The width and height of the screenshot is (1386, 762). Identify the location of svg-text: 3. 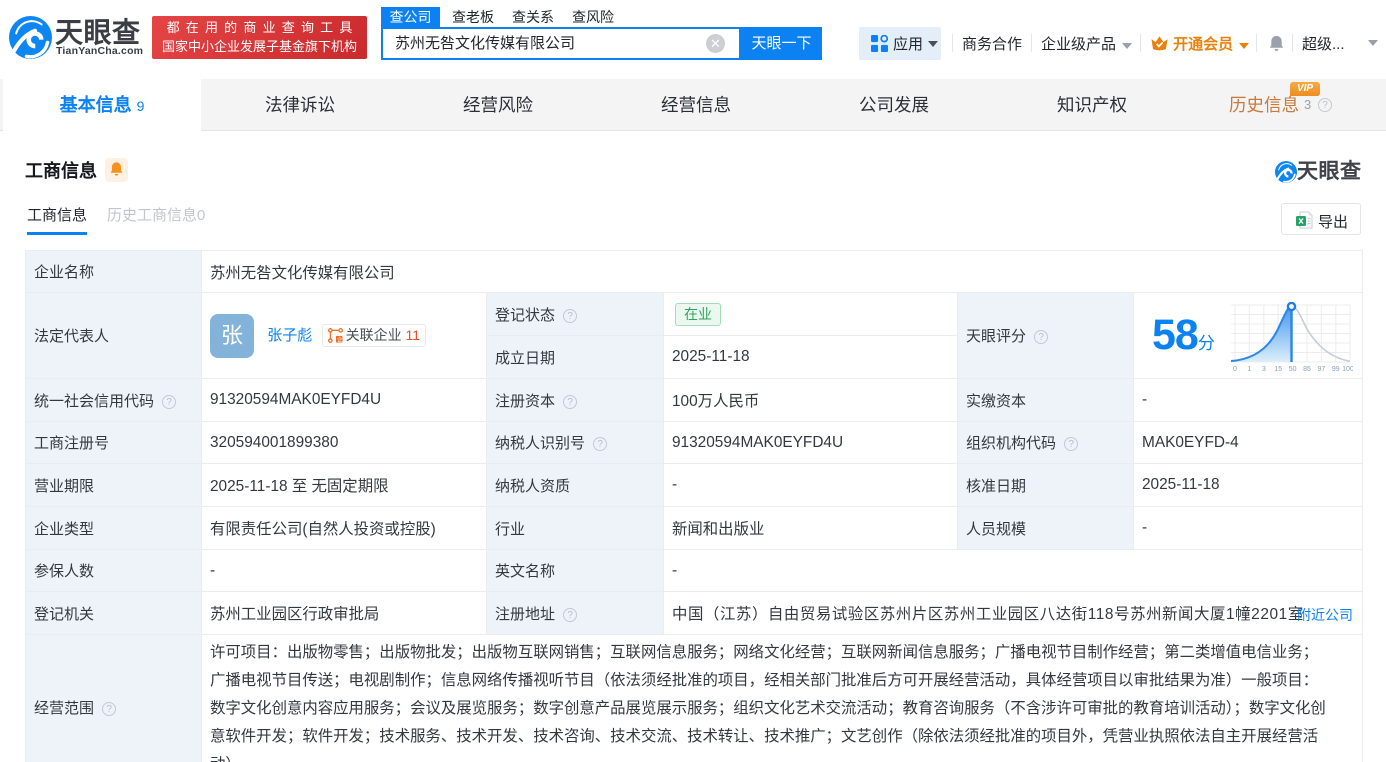
(1264, 369).